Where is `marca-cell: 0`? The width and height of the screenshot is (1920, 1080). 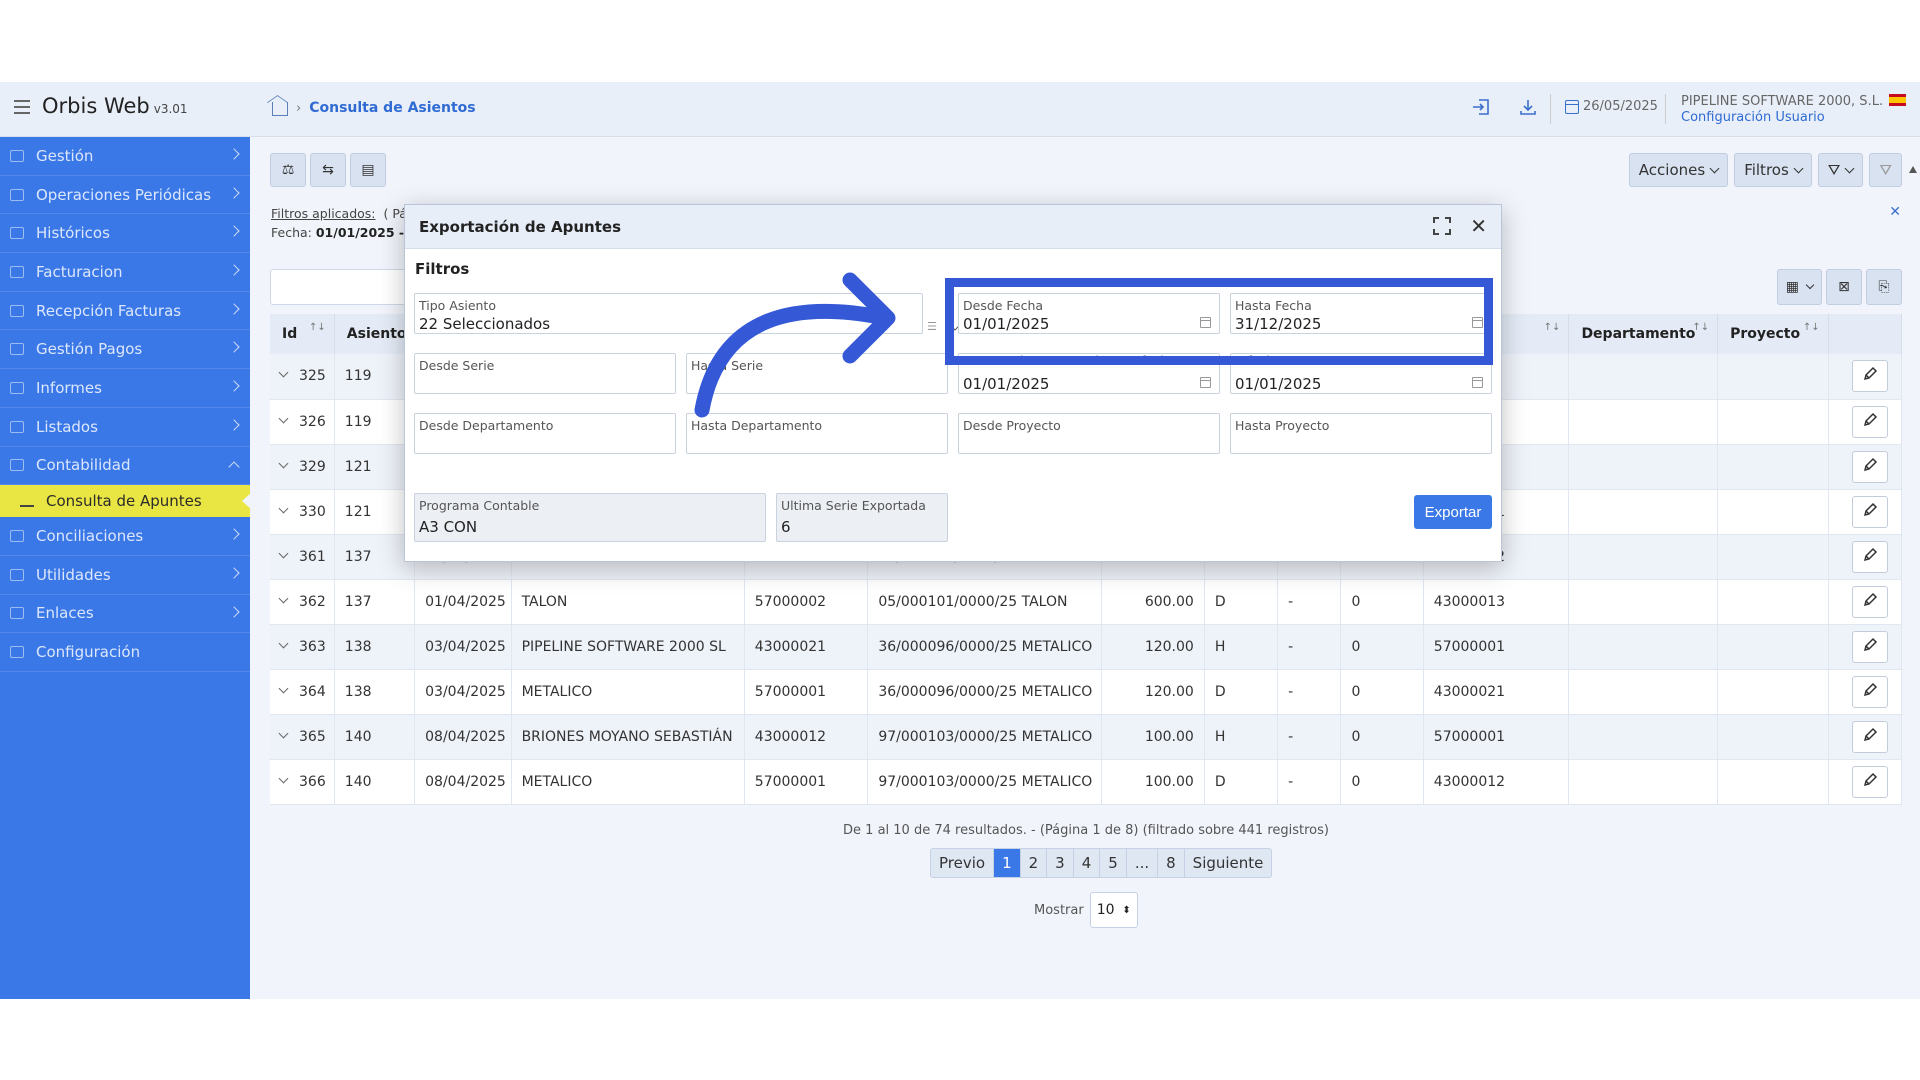 marca-cell: 0 is located at coordinates (1382, 602).